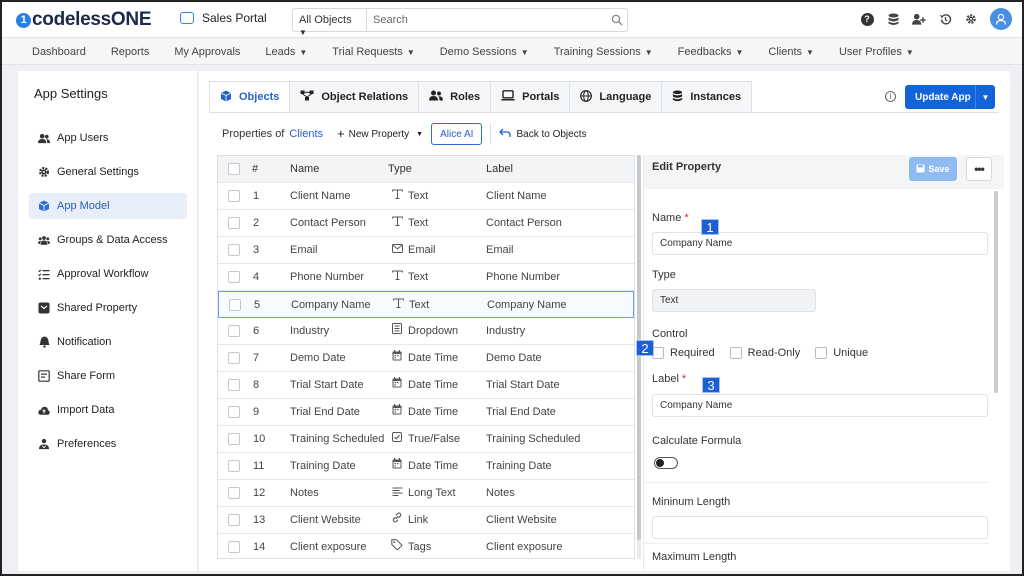 The image size is (1024, 576). I want to click on app-switcher: Sales Portal, so click(223, 18).